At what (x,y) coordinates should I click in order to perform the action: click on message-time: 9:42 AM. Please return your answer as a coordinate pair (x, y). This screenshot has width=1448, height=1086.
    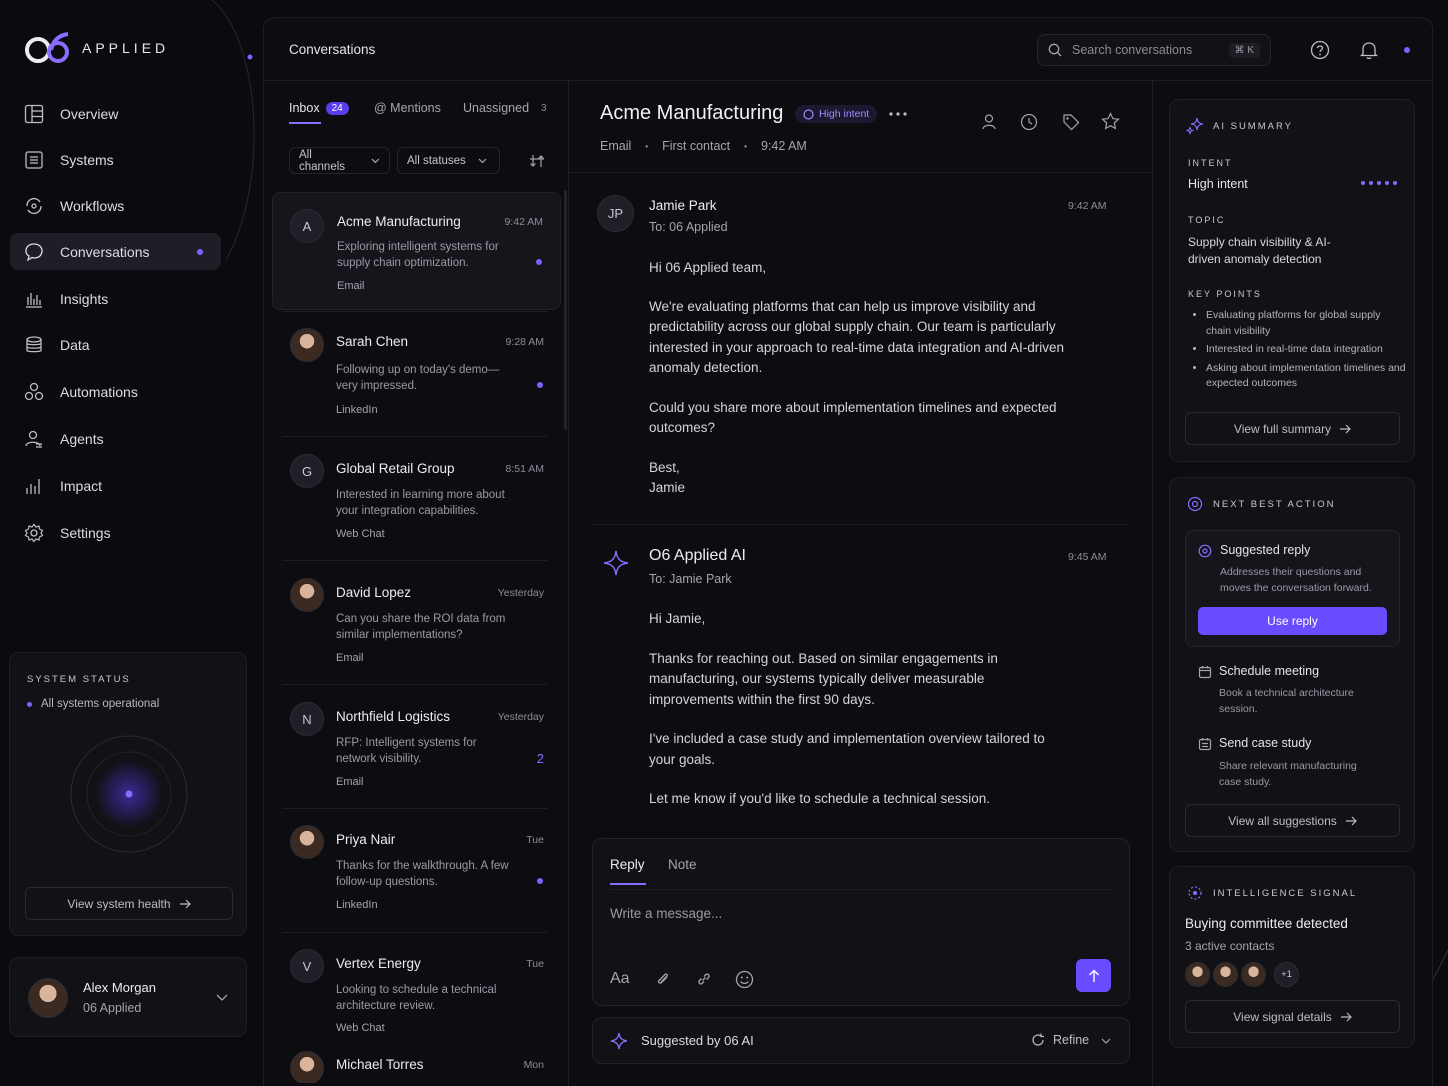
    Looking at the image, I should click on (1087, 206).